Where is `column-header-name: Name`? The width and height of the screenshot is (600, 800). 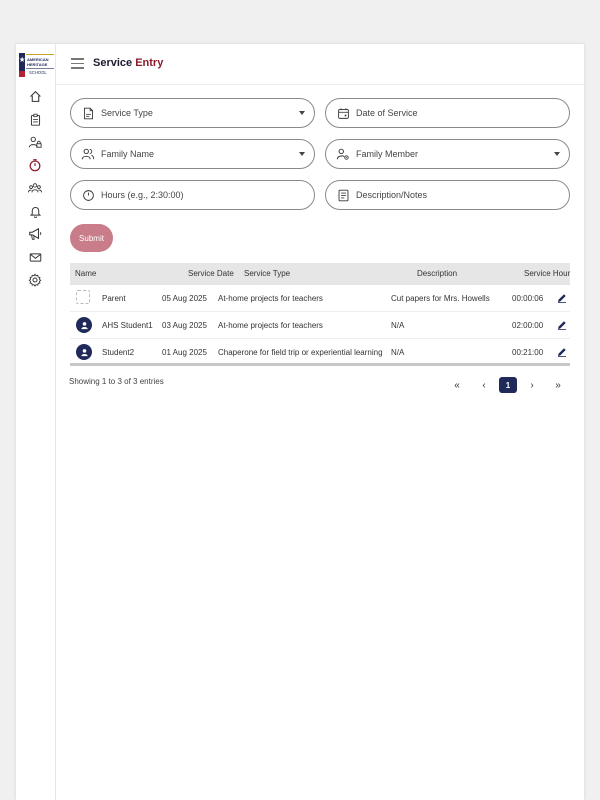 column-header-name: Name is located at coordinates (85, 273).